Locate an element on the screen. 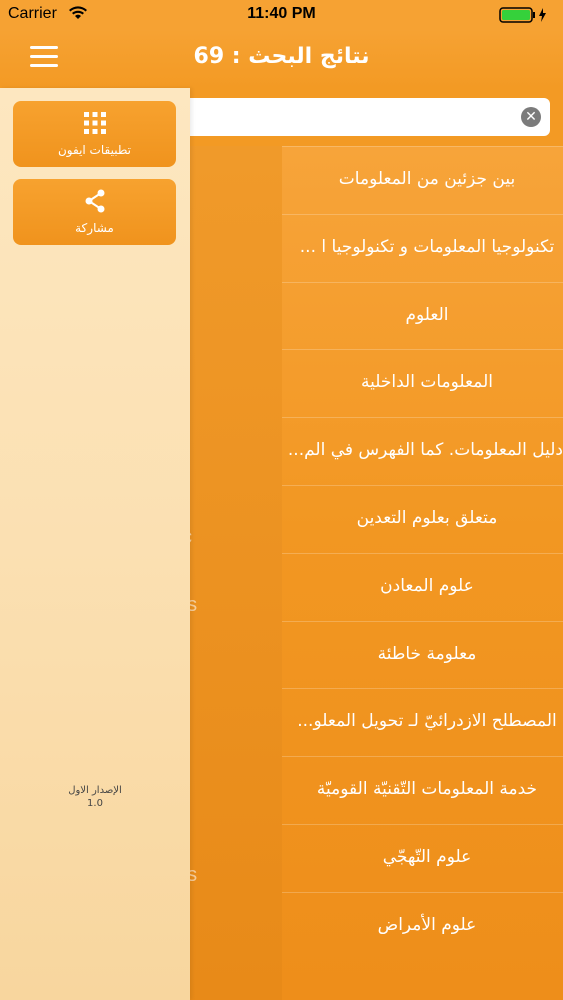 The image size is (563, 1000). list-item: خدمة المعلومات التّقنيّة القوميّة is located at coordinates (422, 790).